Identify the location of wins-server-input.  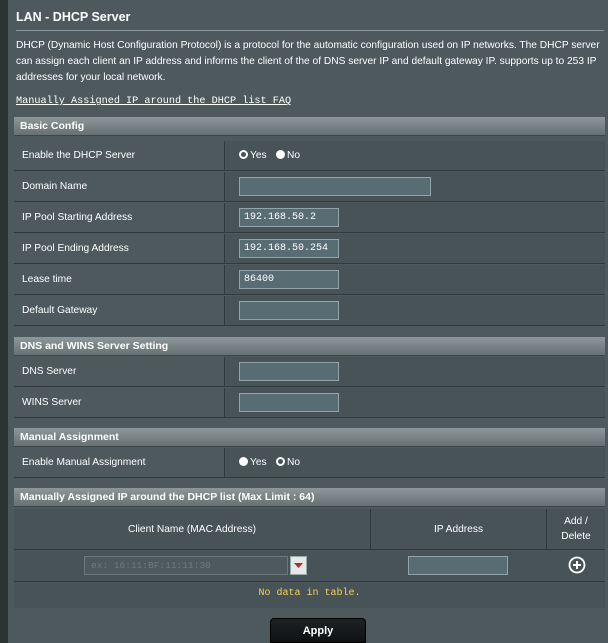
(289, 402).